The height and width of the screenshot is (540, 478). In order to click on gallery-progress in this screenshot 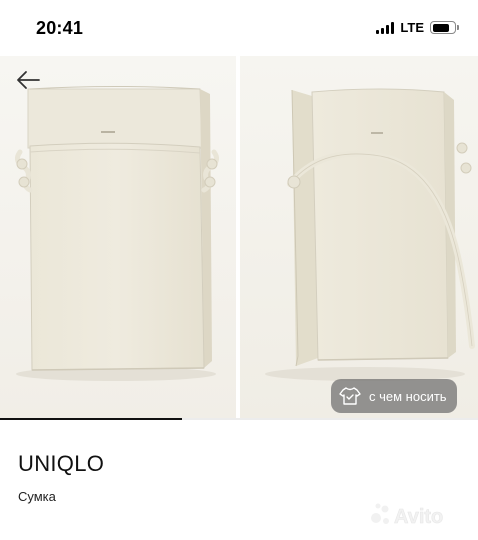, I will do `click(239, 419)`.